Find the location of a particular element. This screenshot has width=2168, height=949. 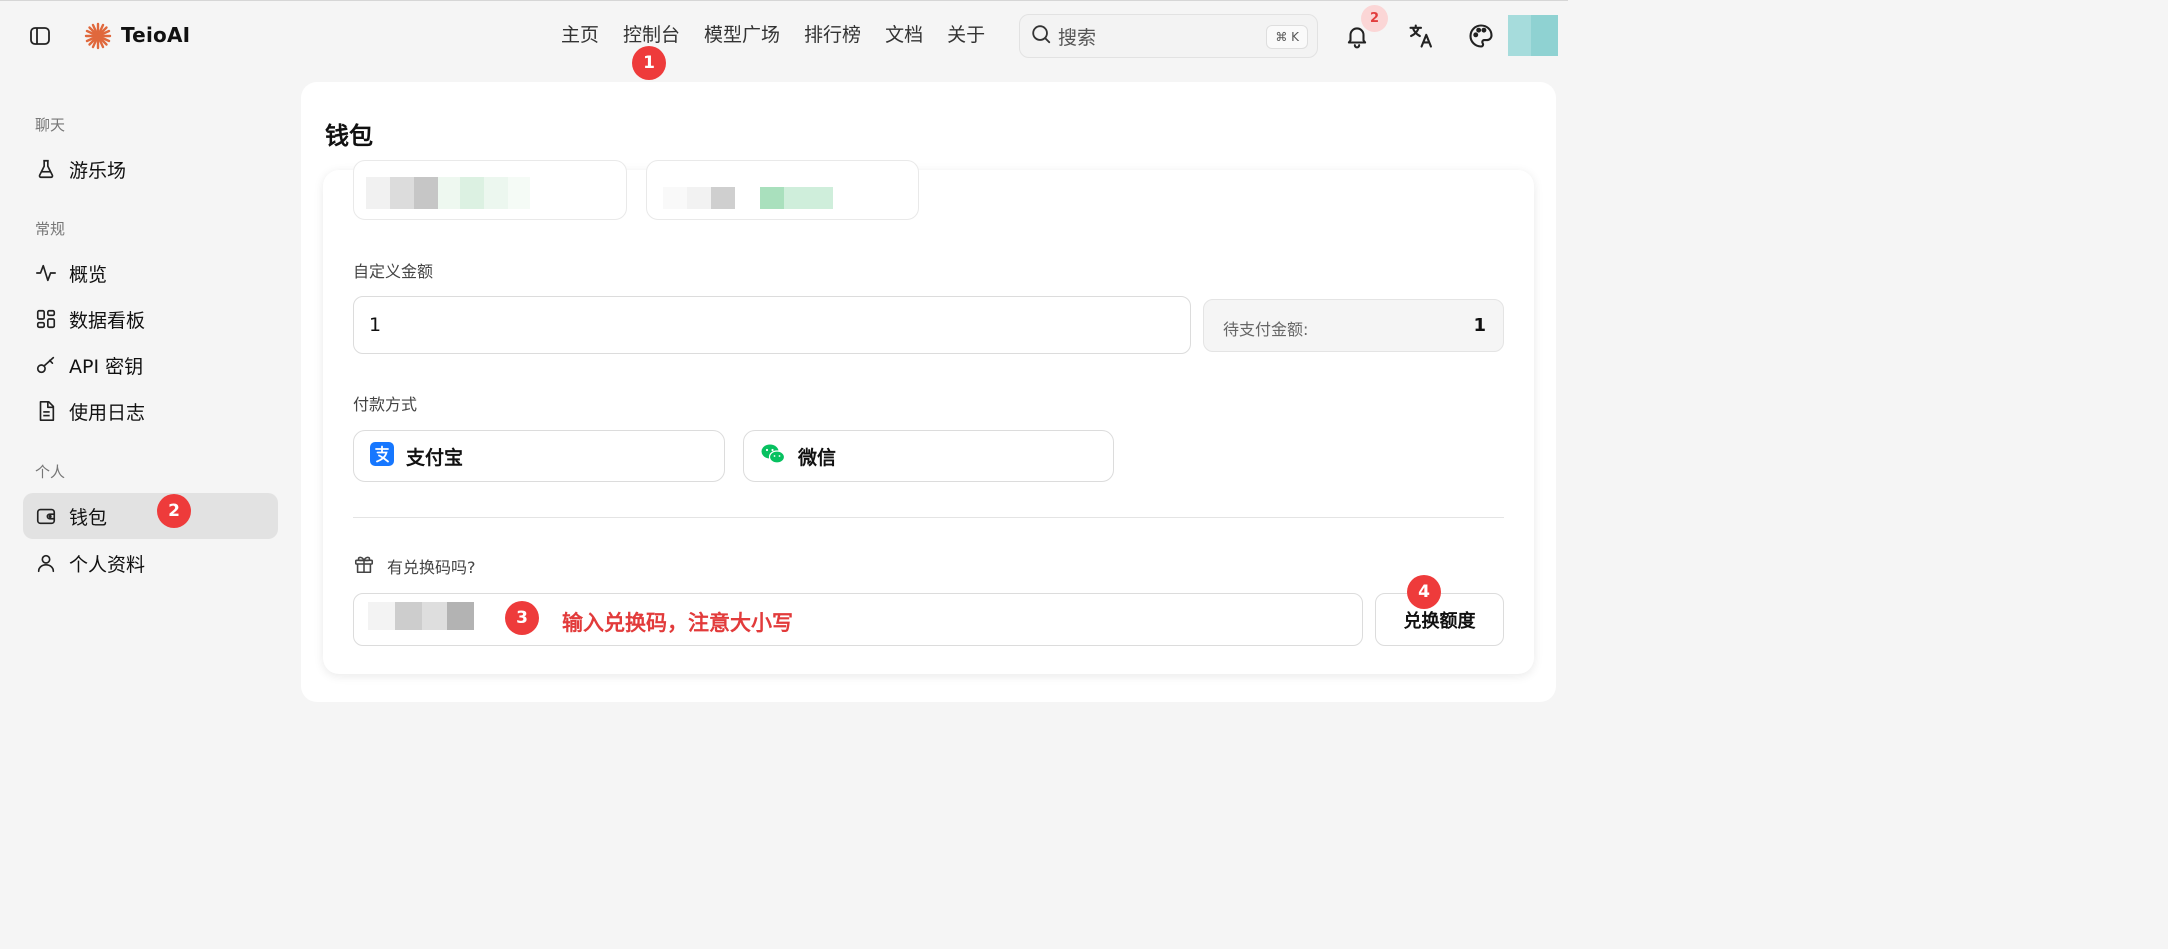

payable-amount-label: 待支付金额: is located at coordinates (1266, 329).